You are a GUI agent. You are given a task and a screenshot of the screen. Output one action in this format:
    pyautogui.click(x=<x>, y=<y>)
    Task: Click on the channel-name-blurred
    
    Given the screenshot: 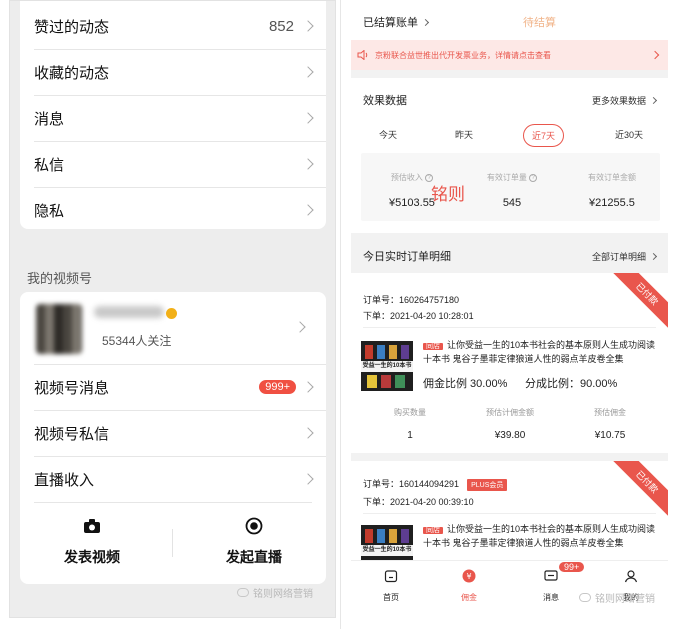 What is the action you would take?
    pyautogui.click(x=129, y=312)
    